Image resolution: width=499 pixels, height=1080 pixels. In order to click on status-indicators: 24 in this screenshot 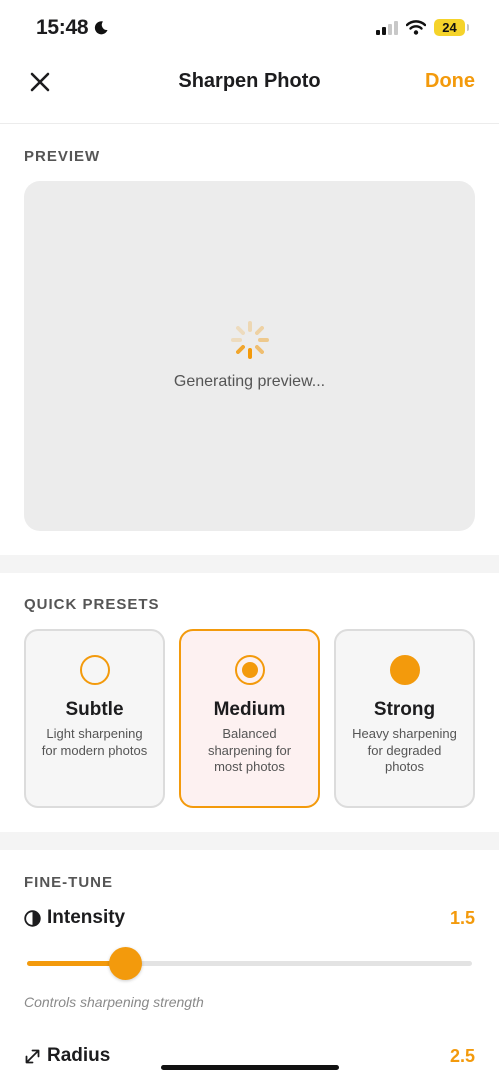, I will do `click(422, 27)`.